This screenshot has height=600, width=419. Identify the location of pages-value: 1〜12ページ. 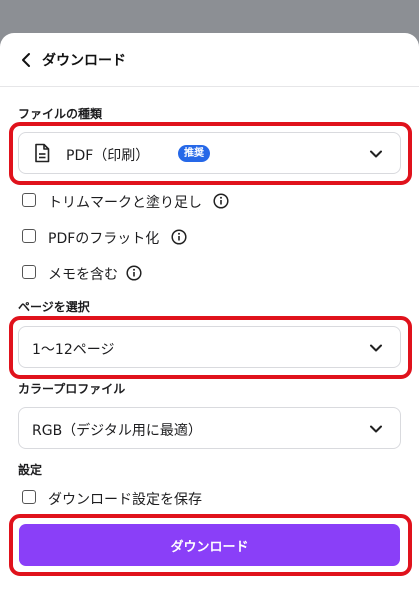
(73, 350).